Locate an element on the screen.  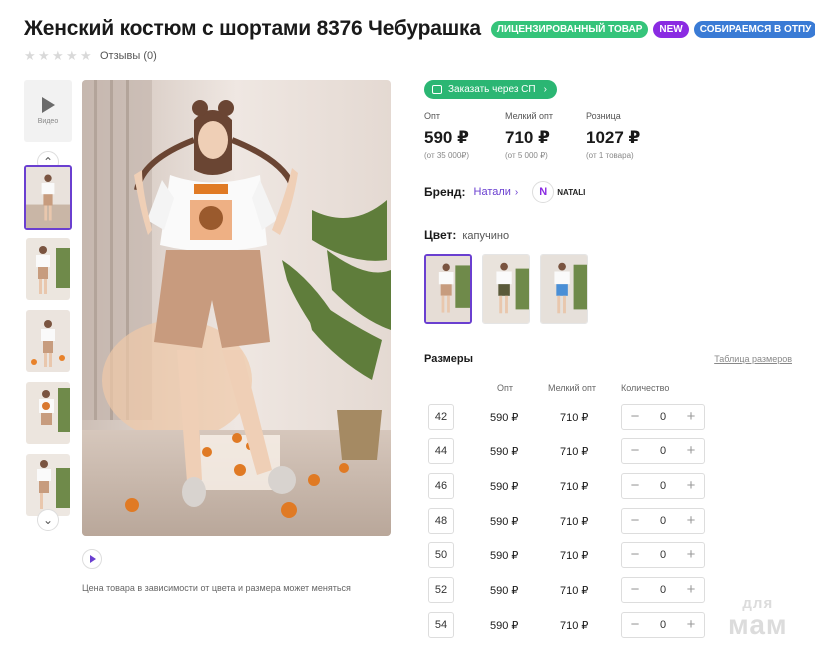
brand-link: Натали is located at coordinates (492, 192).